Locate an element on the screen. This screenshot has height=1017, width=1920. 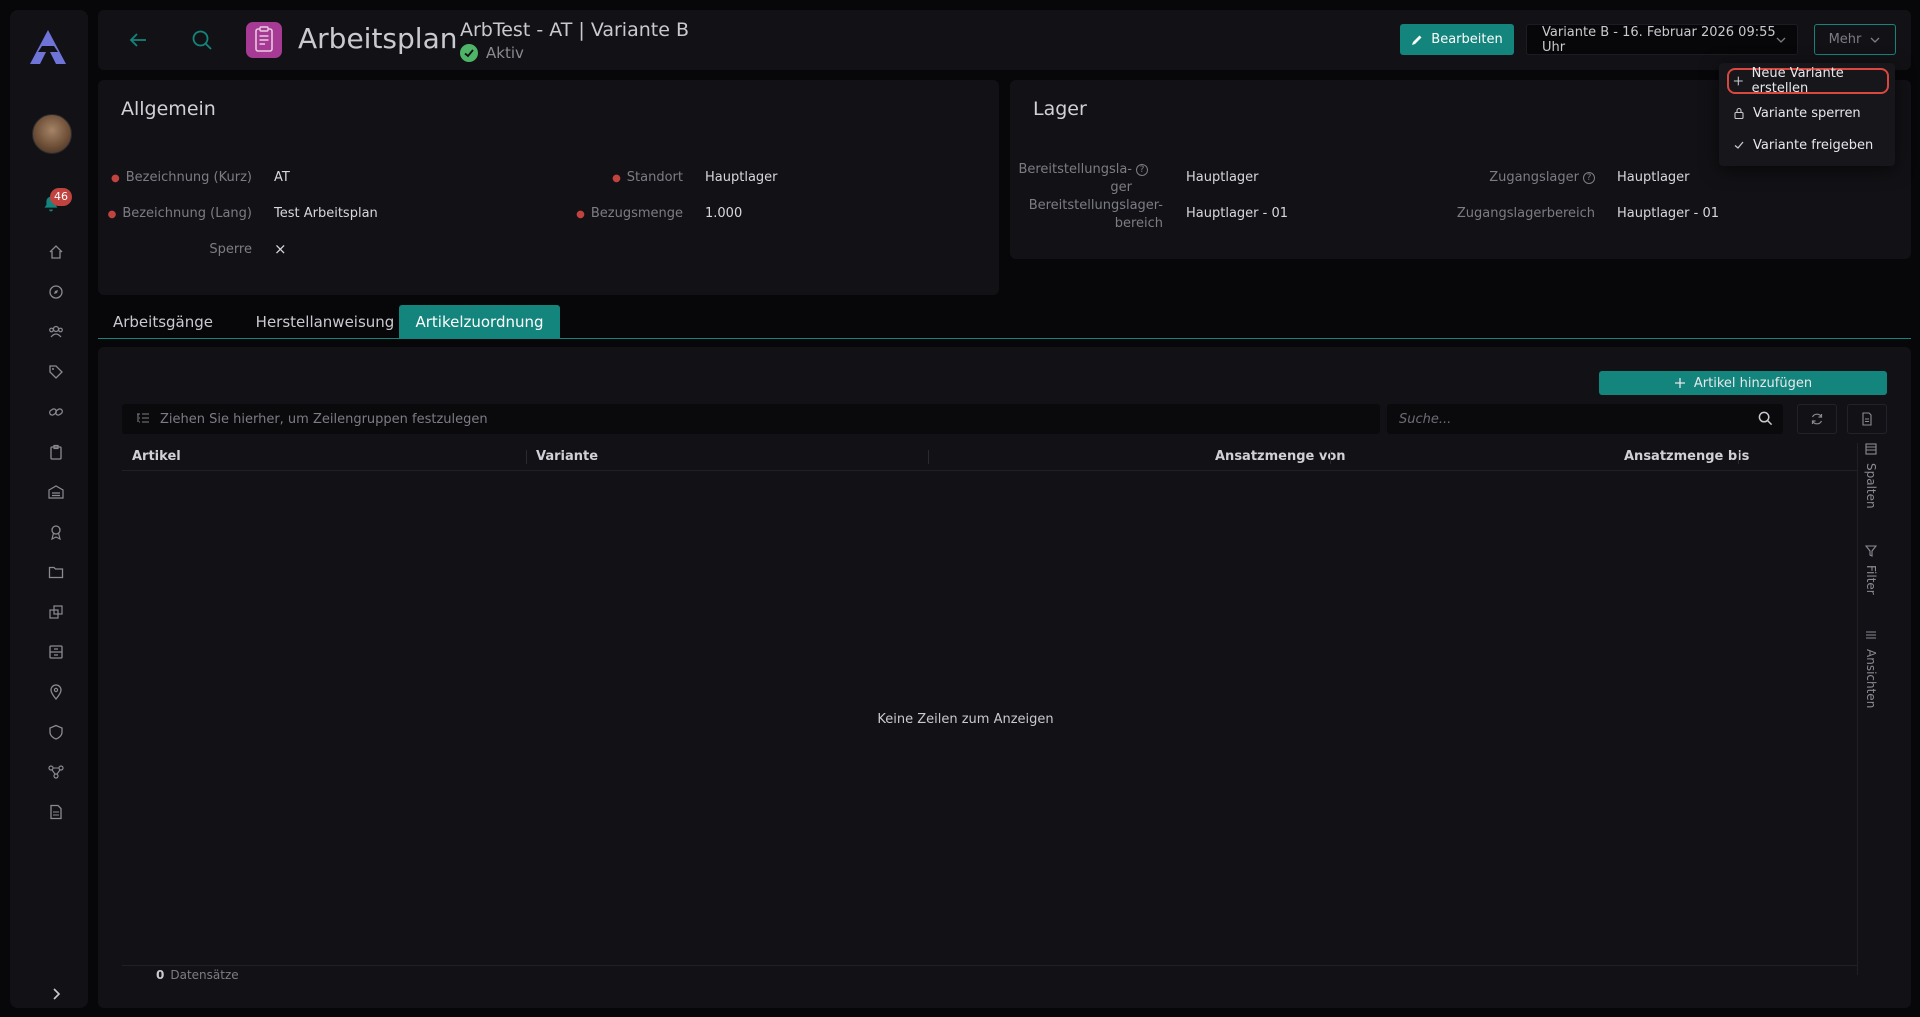
lock-label: Sperre is located at coordinates (230, 249).